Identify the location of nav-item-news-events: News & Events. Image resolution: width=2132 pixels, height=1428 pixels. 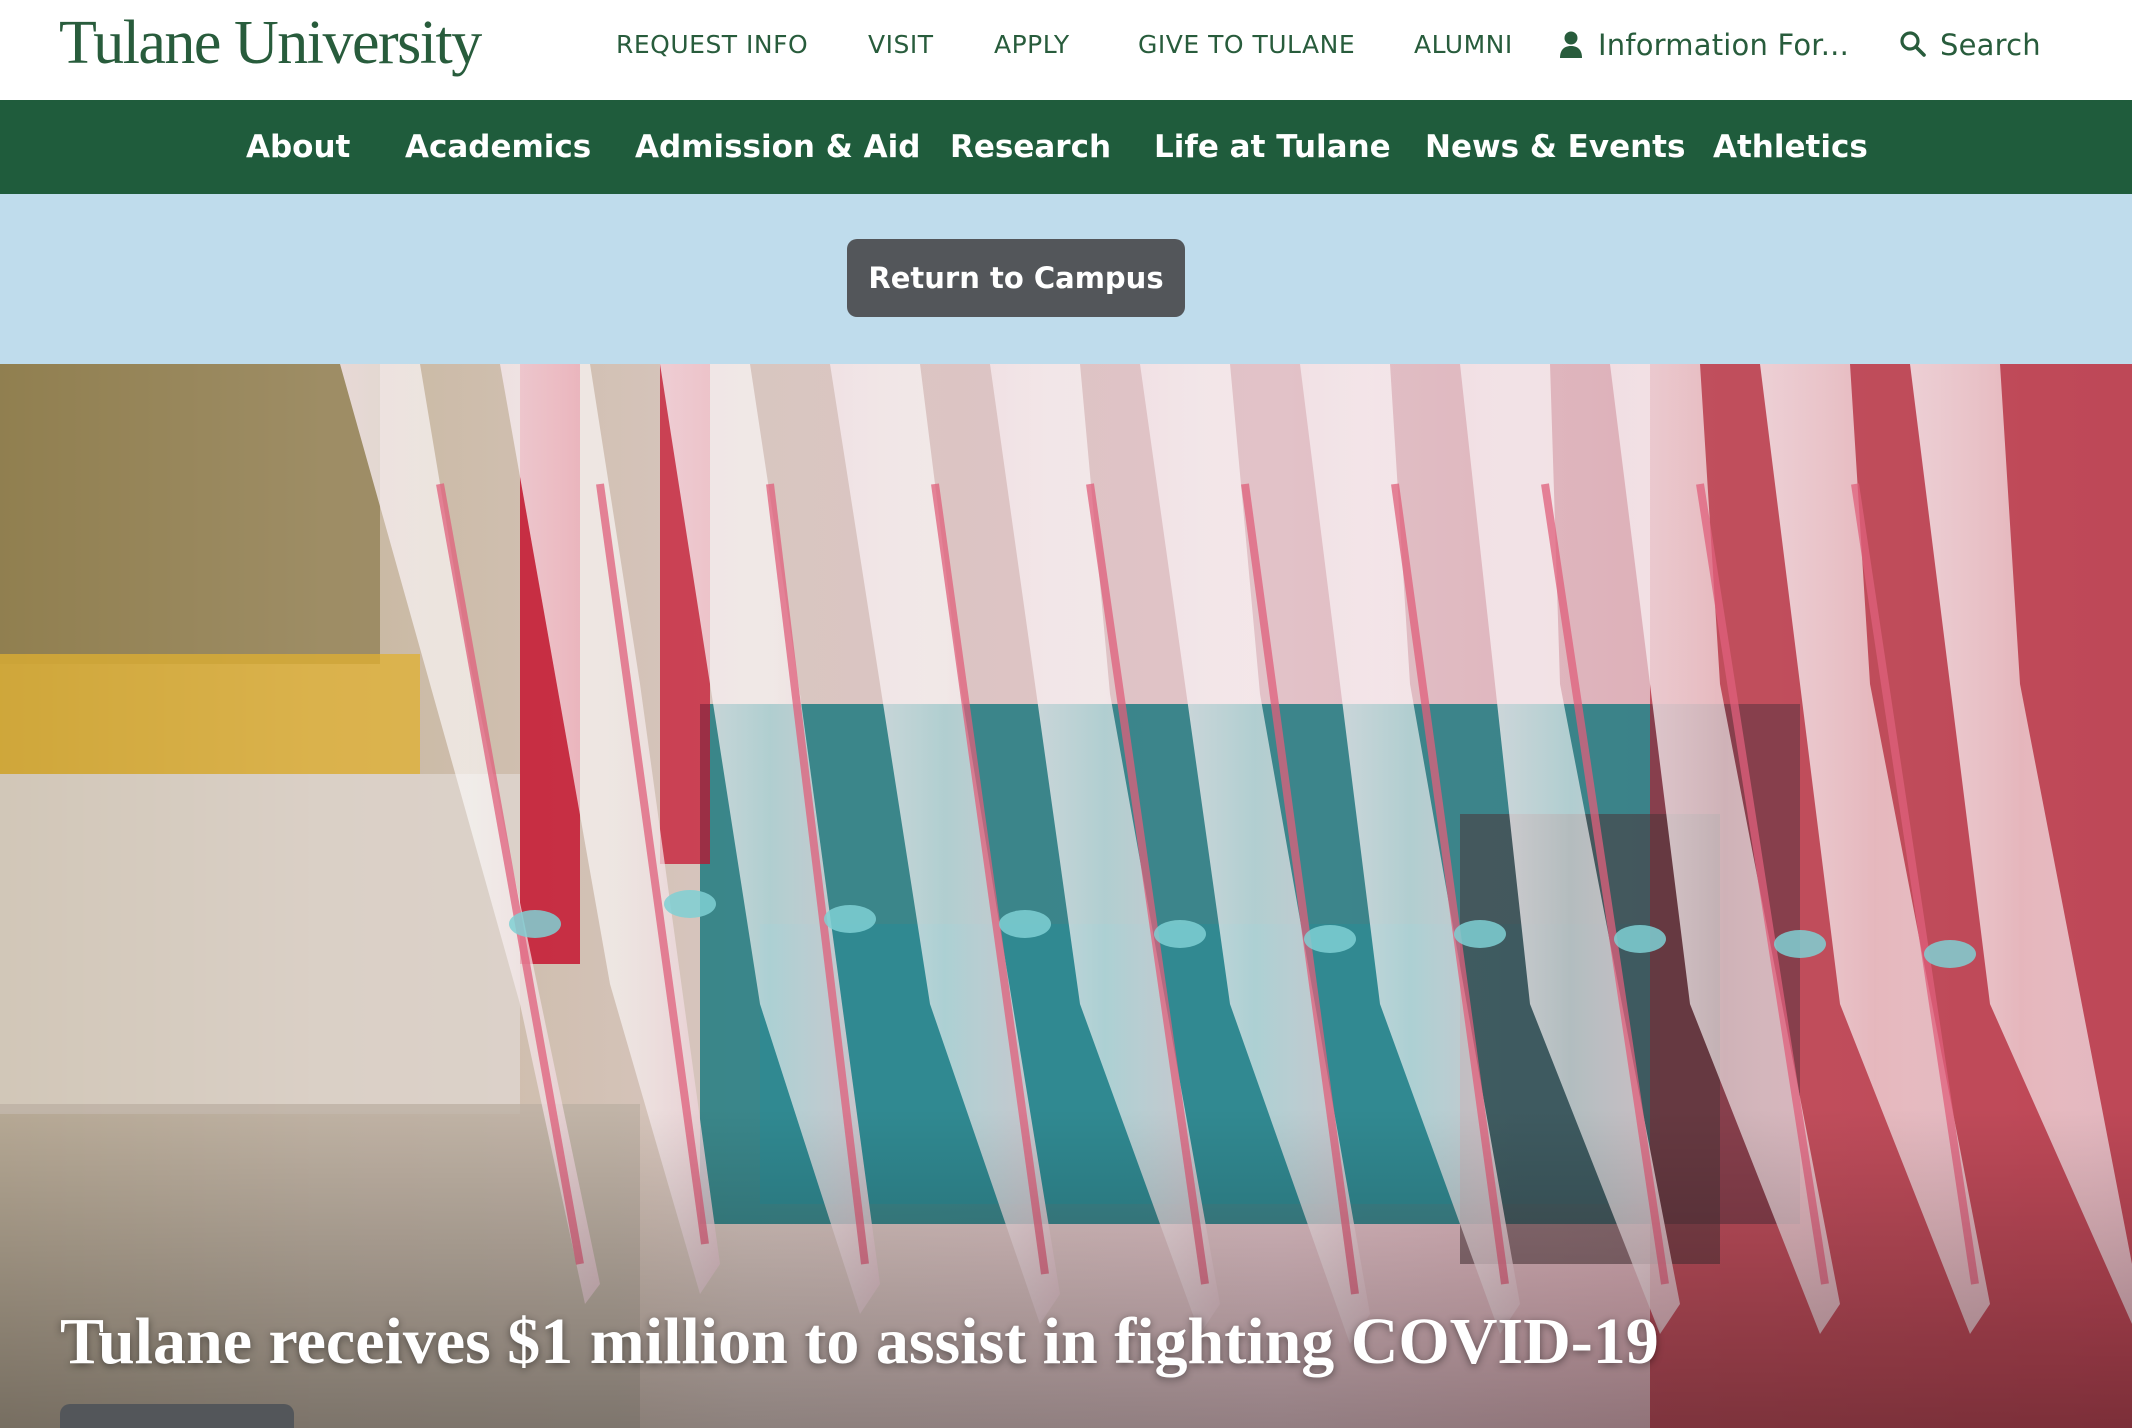
(1555, 147).